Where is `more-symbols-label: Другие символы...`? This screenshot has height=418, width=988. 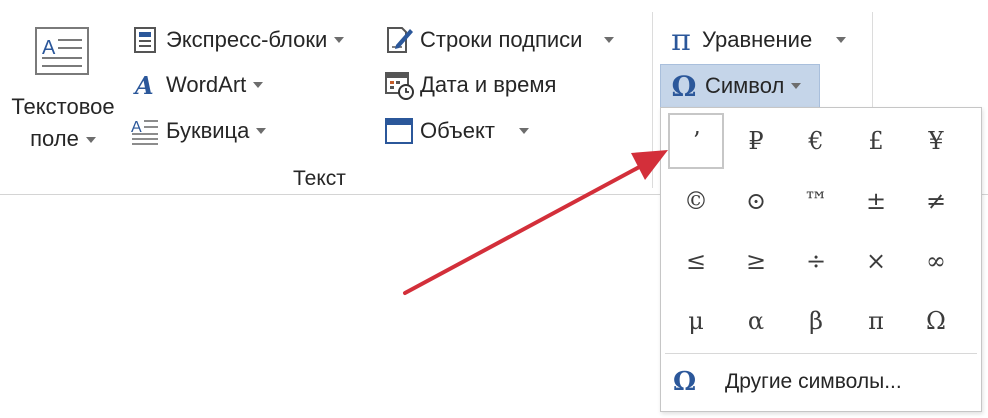 more-symbols-label: Другие символы... is located at coordinates (813, 381).